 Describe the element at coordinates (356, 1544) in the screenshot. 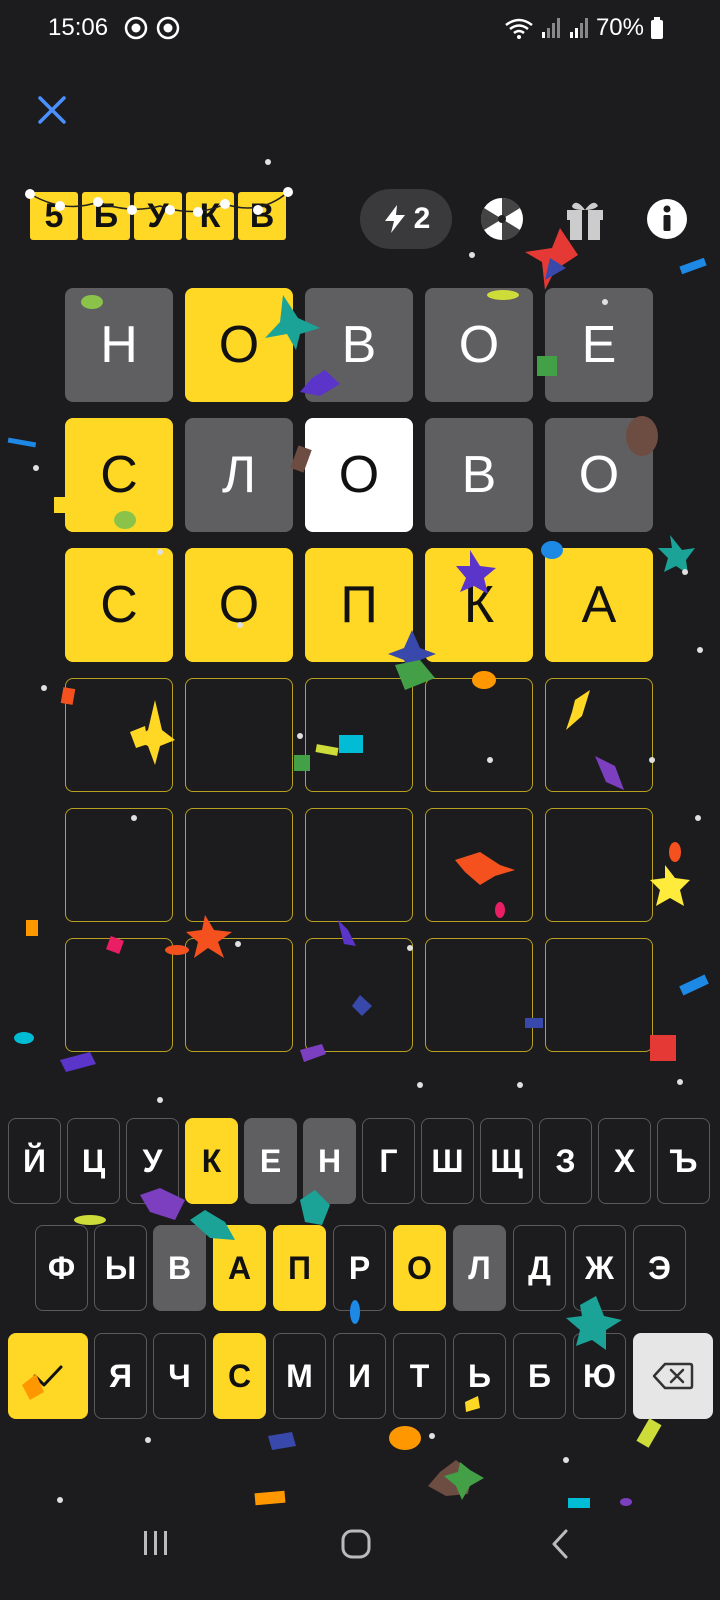

I see `home-icon` at that location.